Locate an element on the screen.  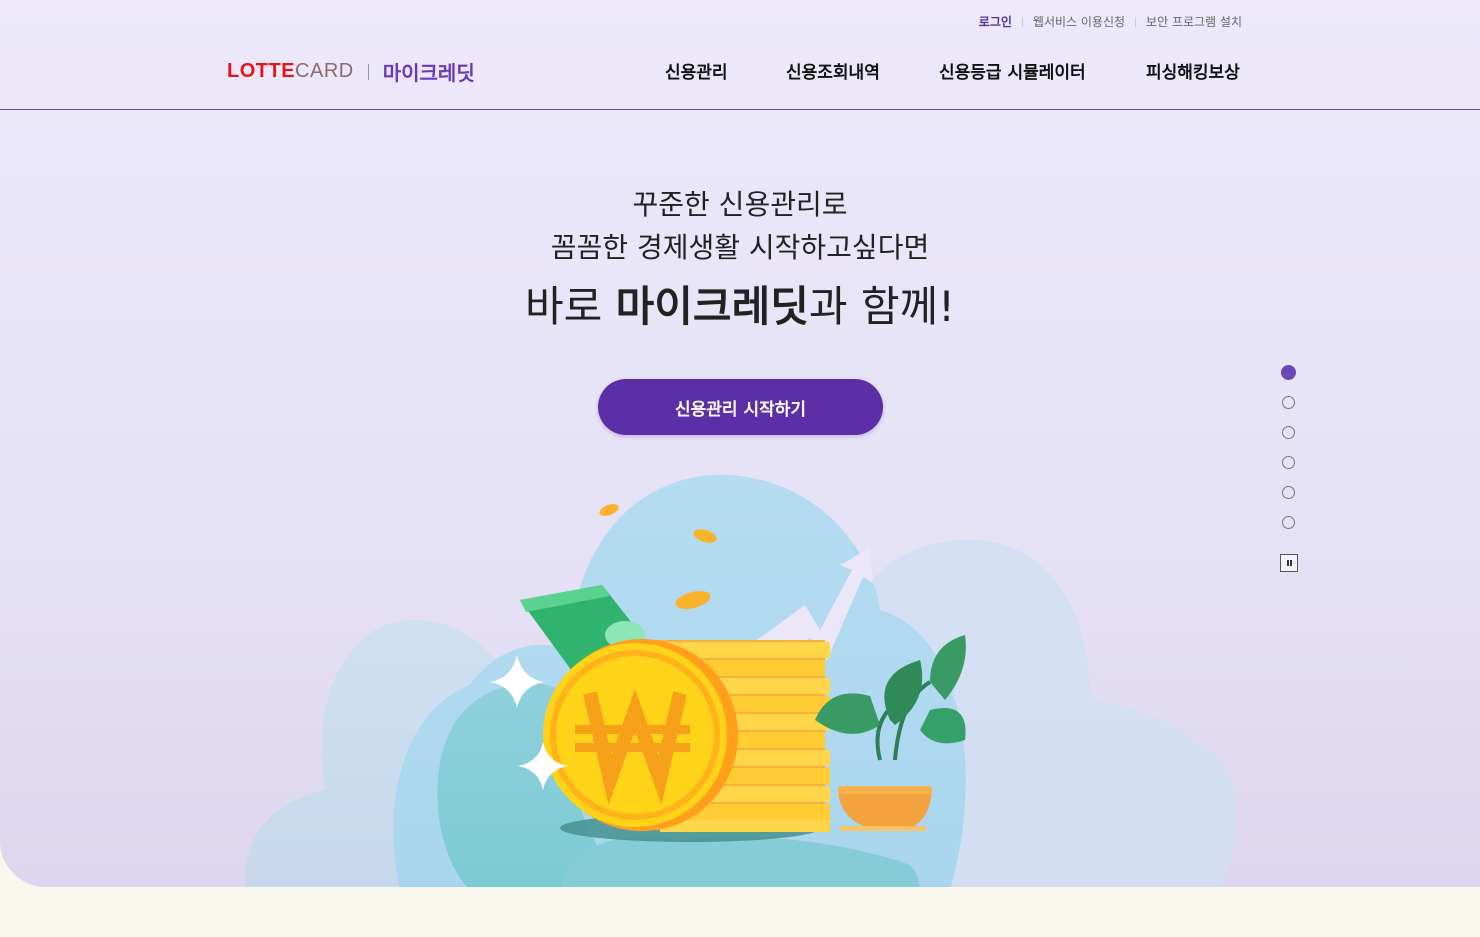
hero-line-1: 꾸준한 신용관리로 is located at coordinates (740, 204).